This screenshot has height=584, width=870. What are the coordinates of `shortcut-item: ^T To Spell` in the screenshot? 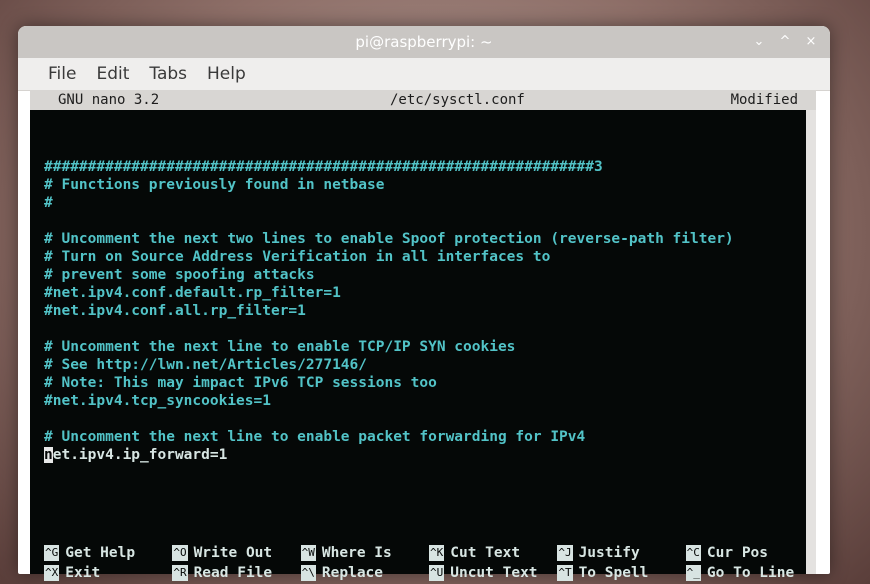 It's located at (621, 573).